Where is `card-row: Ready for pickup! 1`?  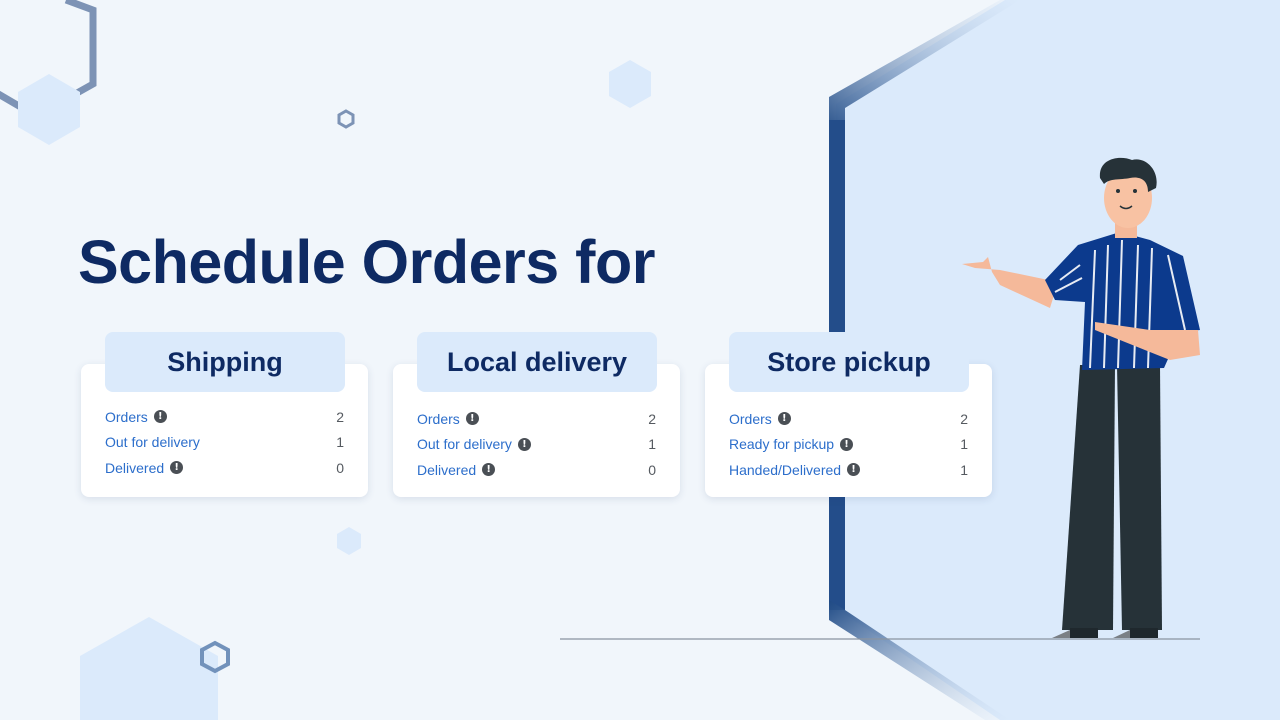
card-row: Ready for pickup! 1 is located at coordinates (848, 445).